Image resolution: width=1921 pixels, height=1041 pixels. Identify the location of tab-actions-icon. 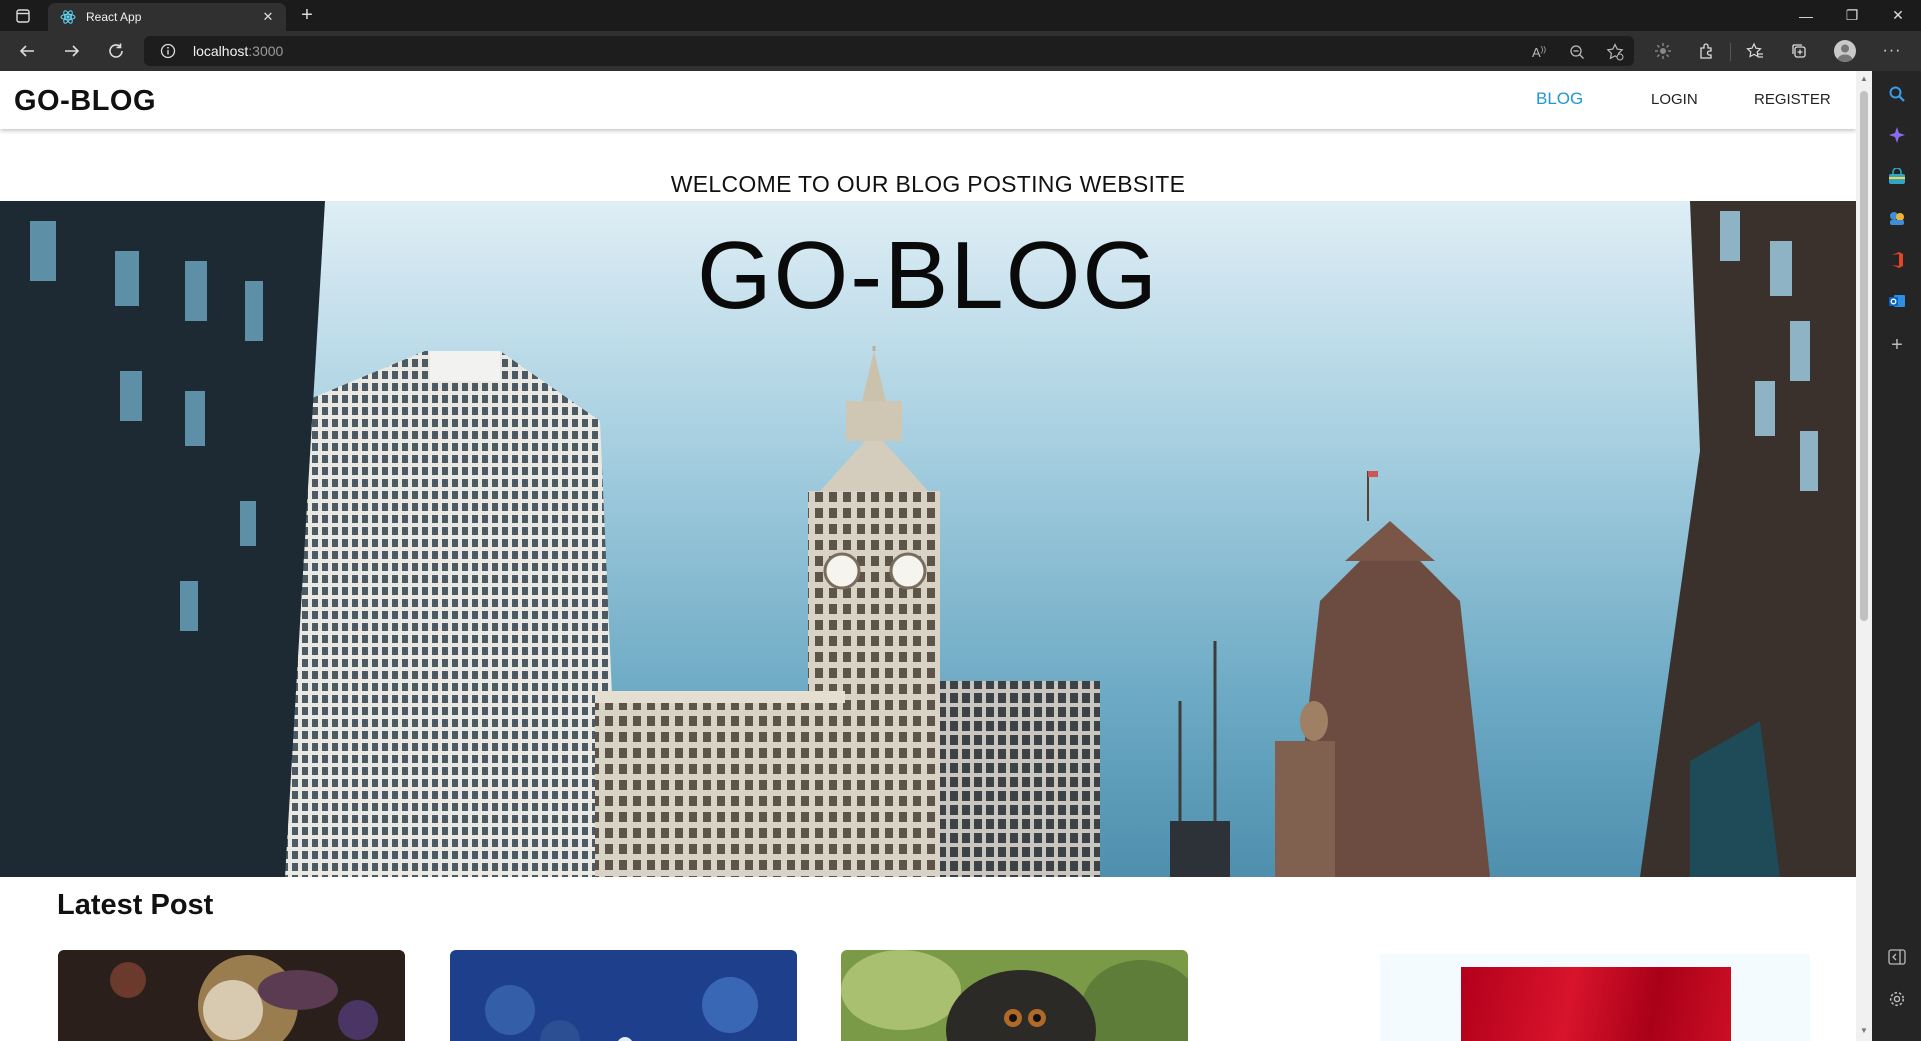
(23, 16).